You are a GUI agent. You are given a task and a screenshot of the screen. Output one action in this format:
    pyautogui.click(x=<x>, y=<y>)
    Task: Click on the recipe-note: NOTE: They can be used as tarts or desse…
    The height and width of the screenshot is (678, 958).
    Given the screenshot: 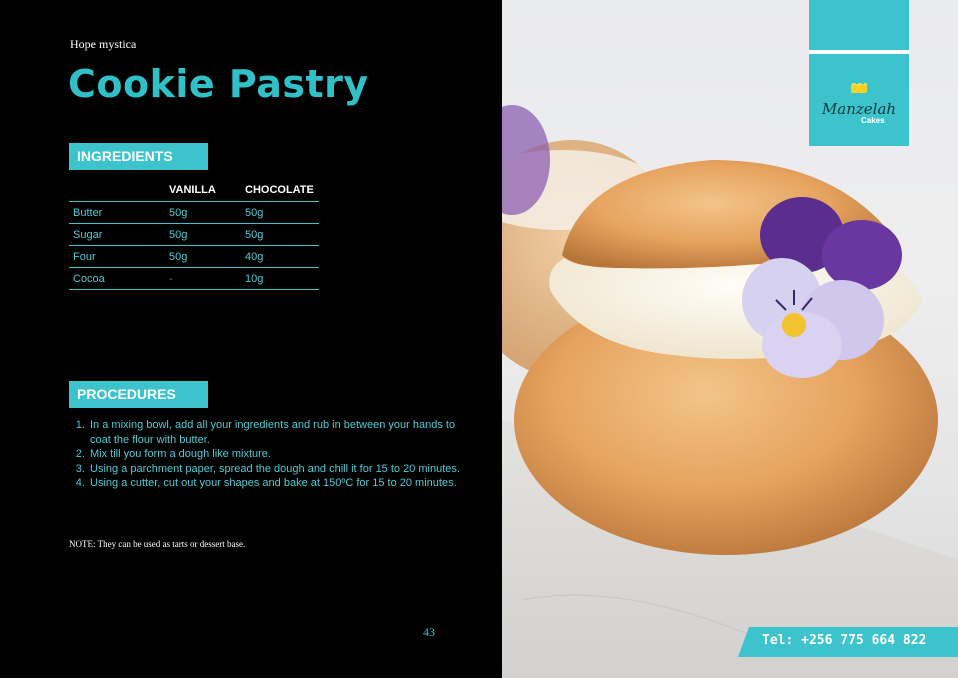 What is the action you would take?
    pyautogui.click(x=157, y=544)
    